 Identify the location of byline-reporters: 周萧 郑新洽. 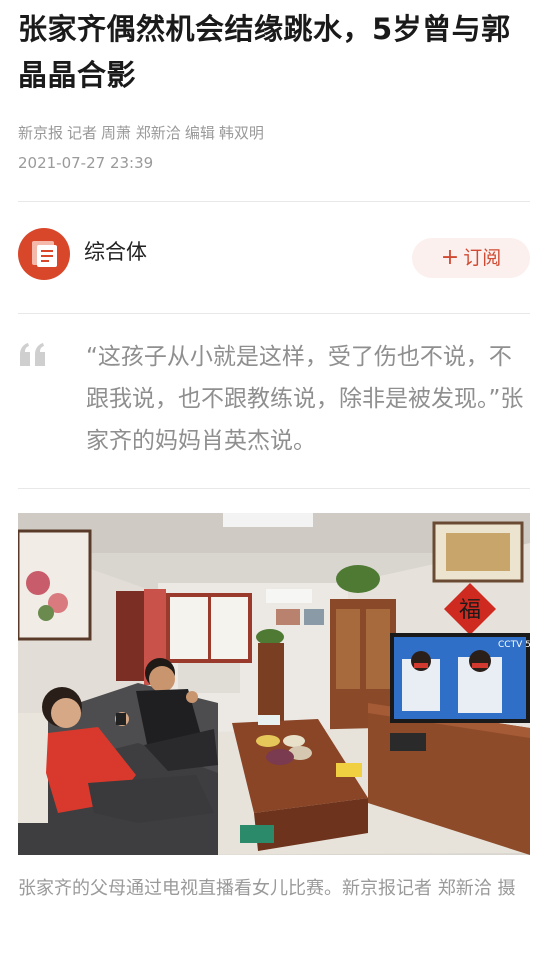
(141, 133).